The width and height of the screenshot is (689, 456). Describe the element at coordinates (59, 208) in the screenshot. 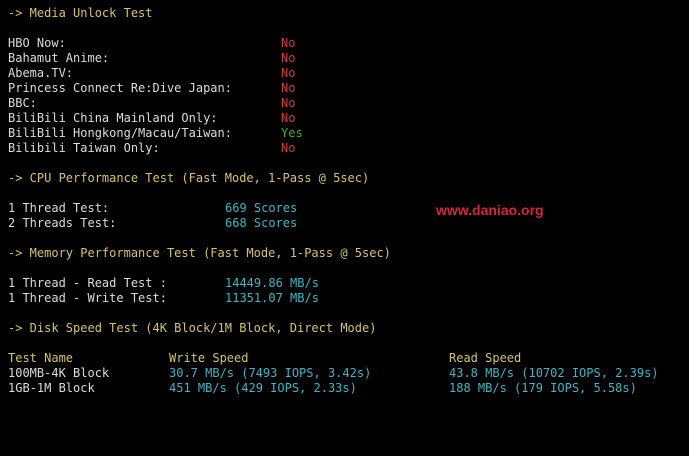

I see `cpu-label: 1 Thread Test:` at that location.